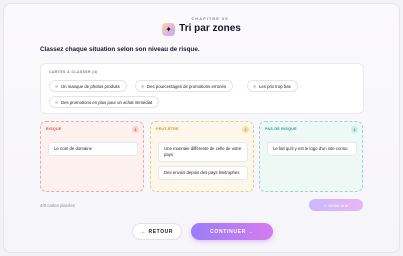  Describe the element at coordinates (232, 231) in the screenshot. I see `continue-button: CONTINUER →` at that location.